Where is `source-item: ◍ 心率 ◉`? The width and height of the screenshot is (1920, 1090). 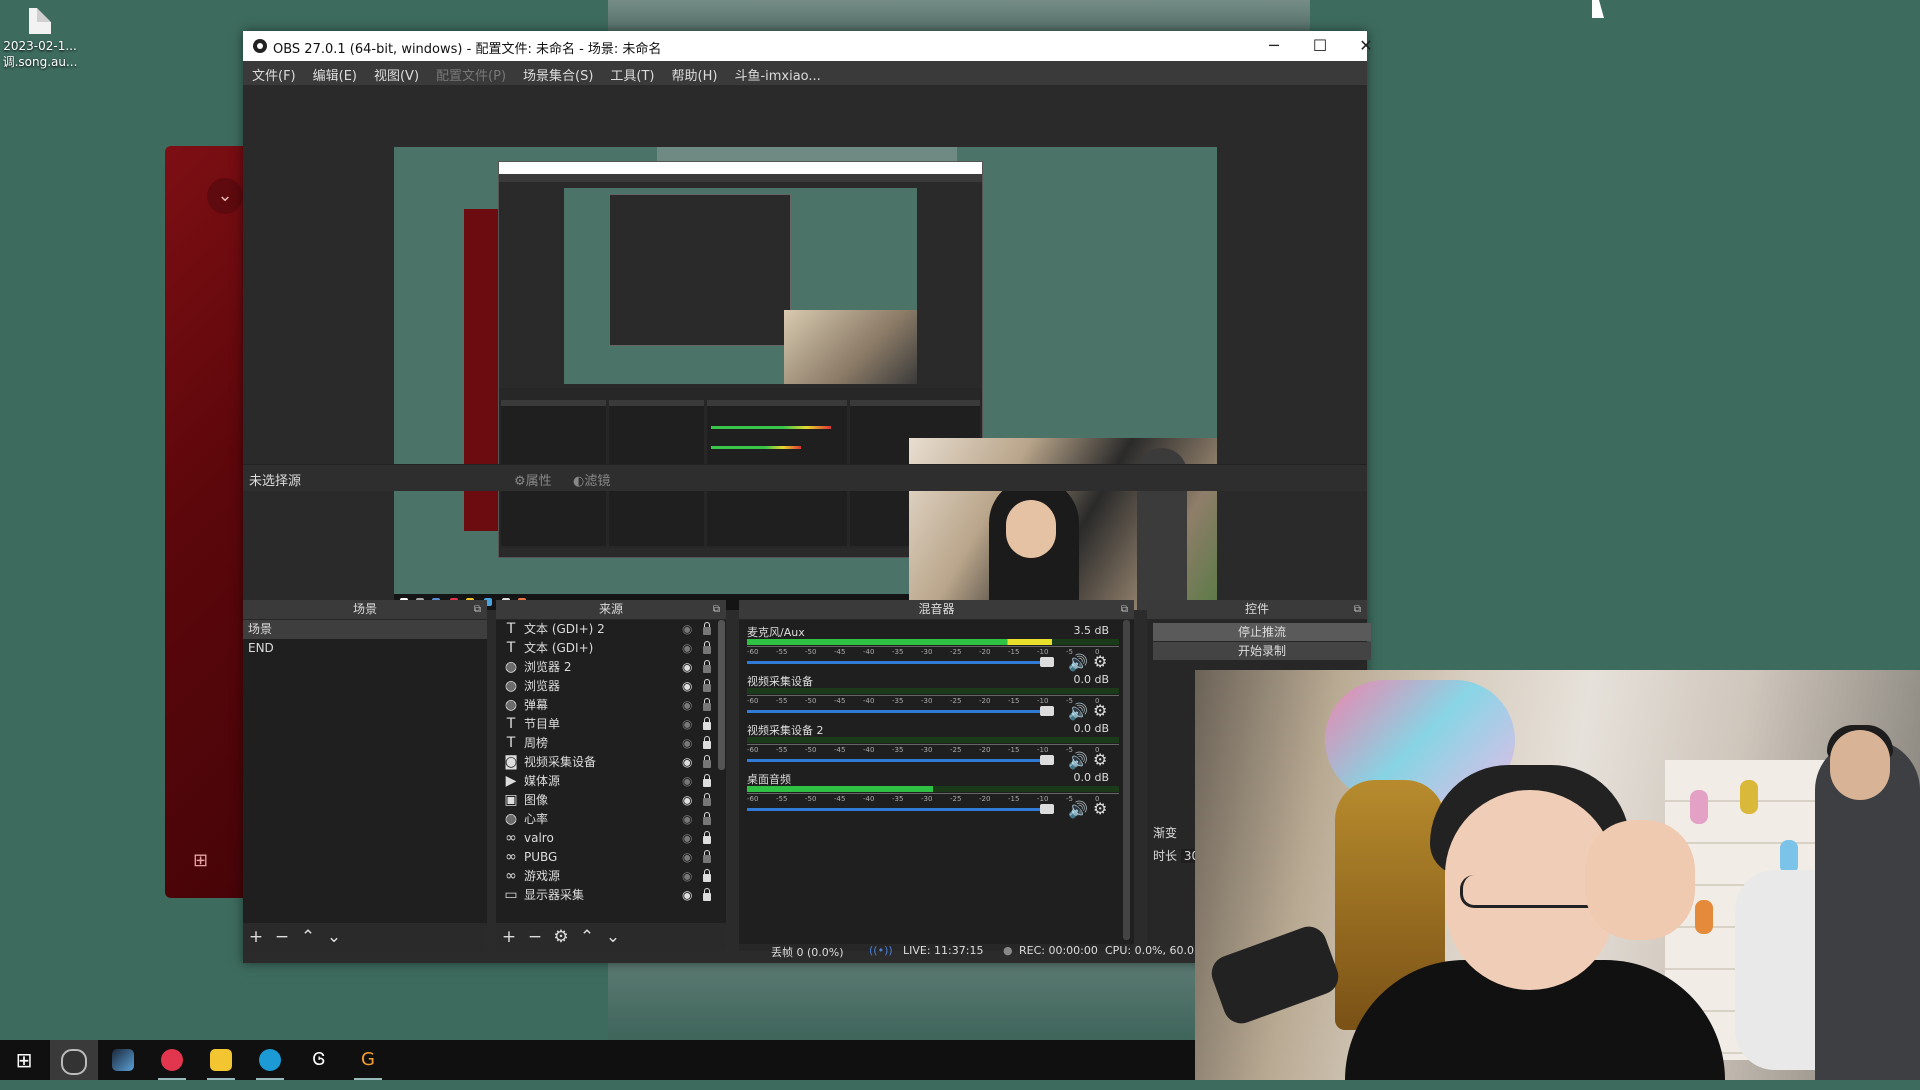
source-item: ◍ 心率 ◉ is located at coordinates (611, 819).